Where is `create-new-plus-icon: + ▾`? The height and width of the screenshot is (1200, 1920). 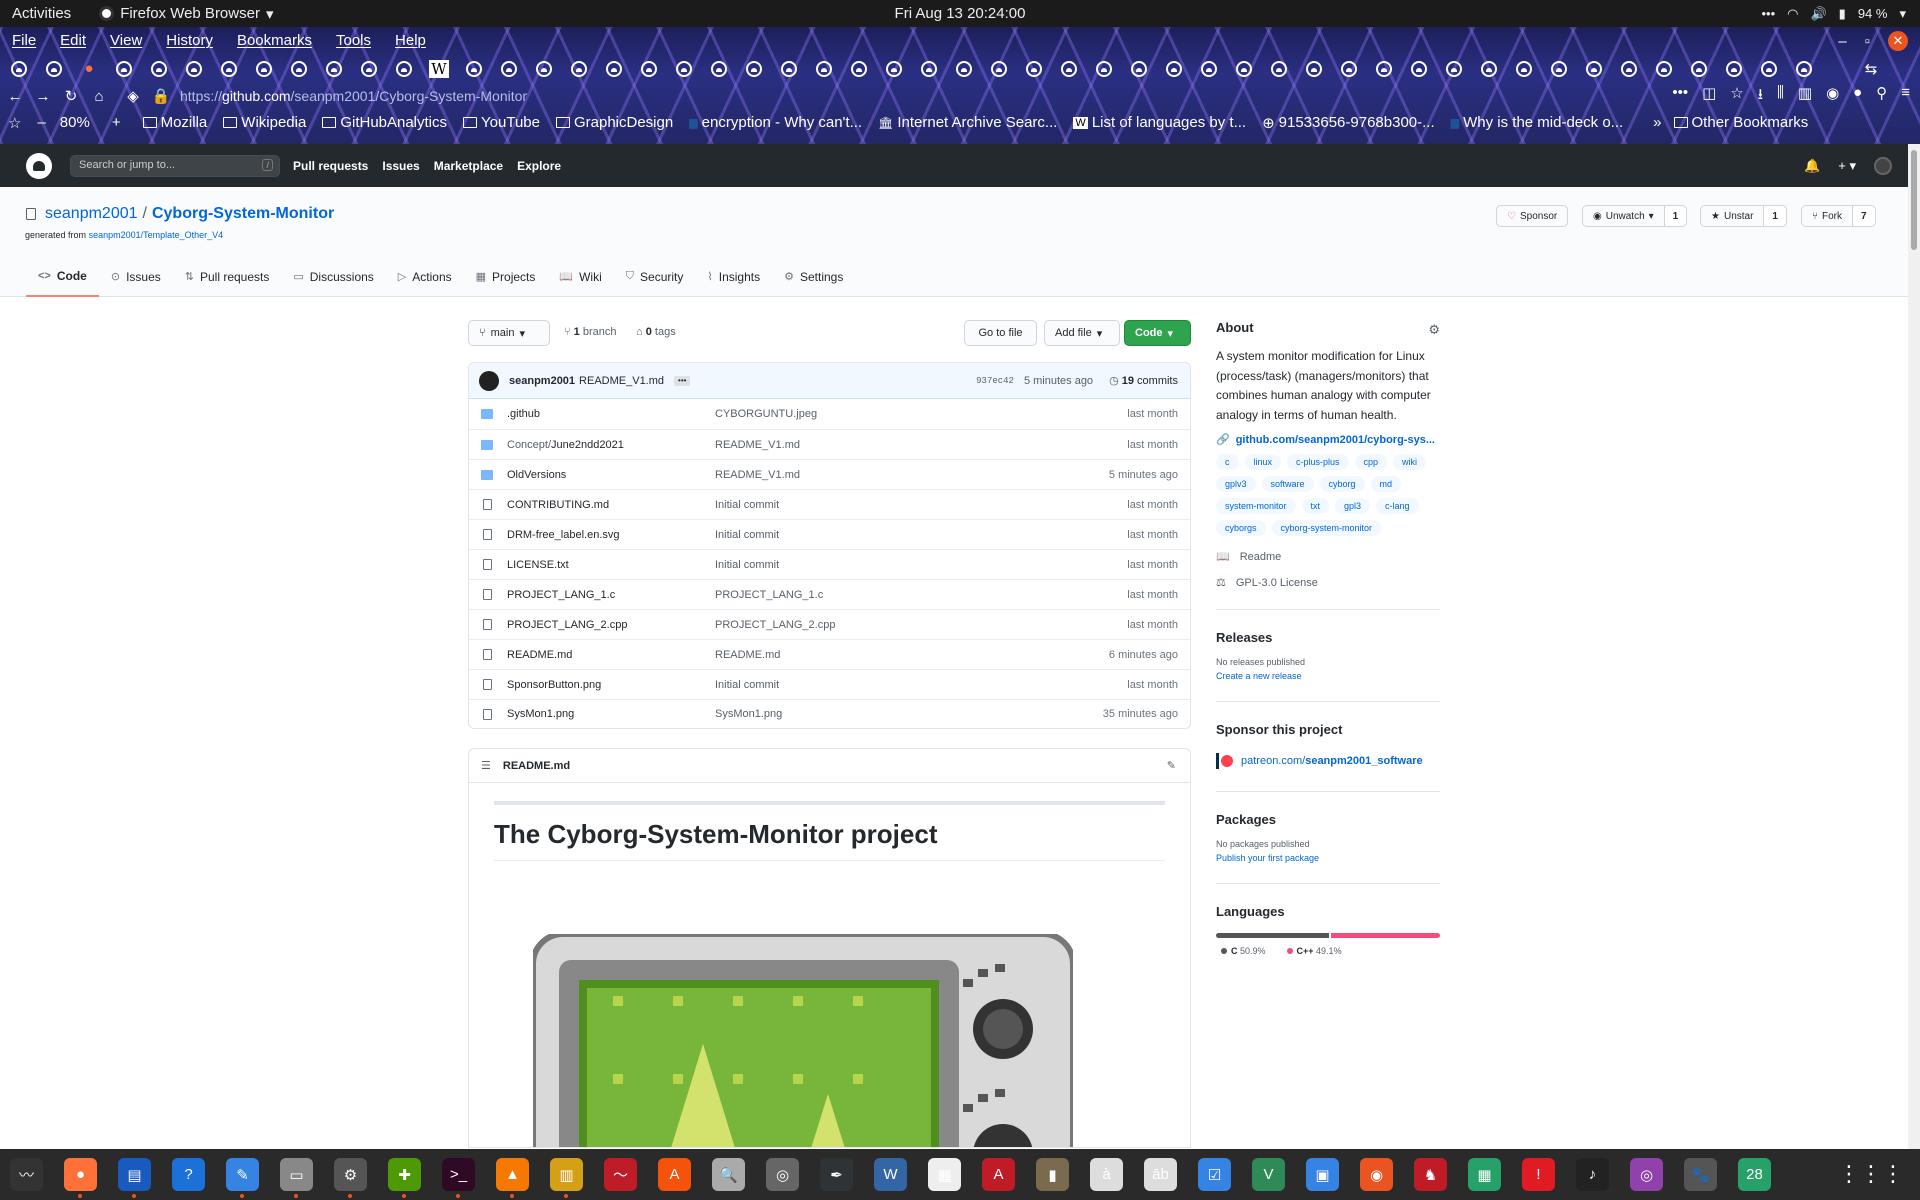 create-new-plus-icon: + ▾ is located at coordinates (1847, 166).